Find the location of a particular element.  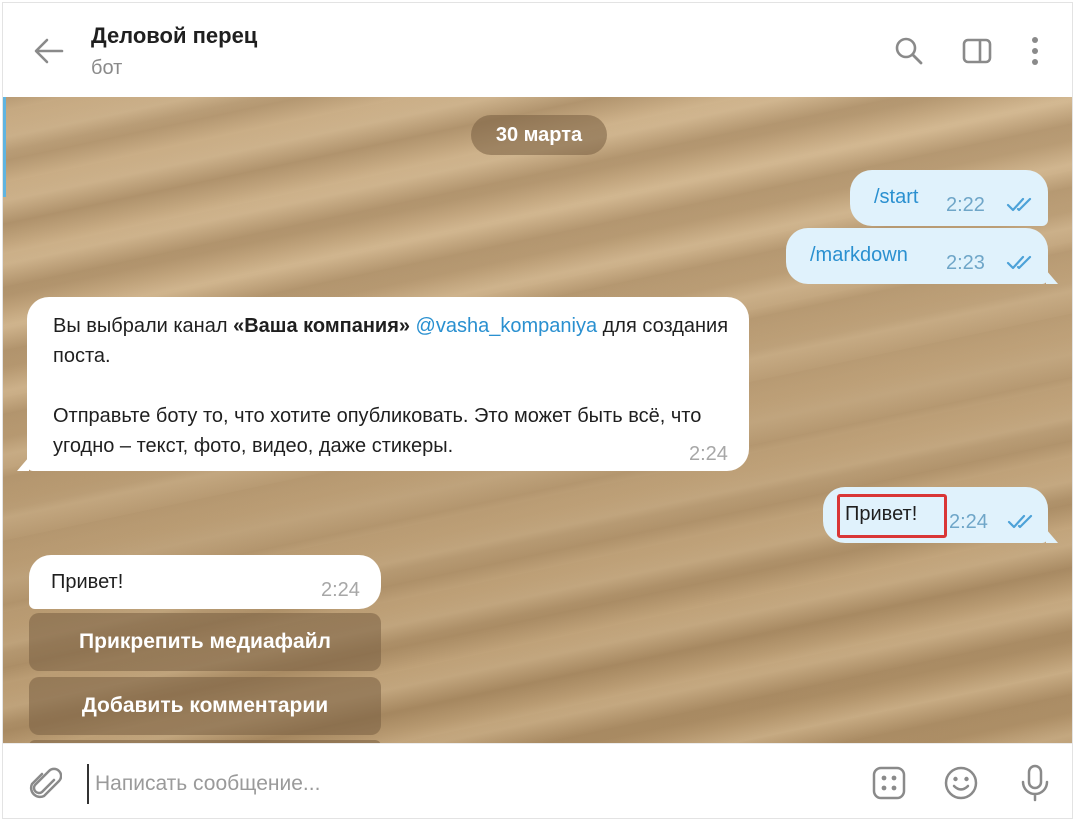

paperclip-icon is located at coordinates (45, 783).